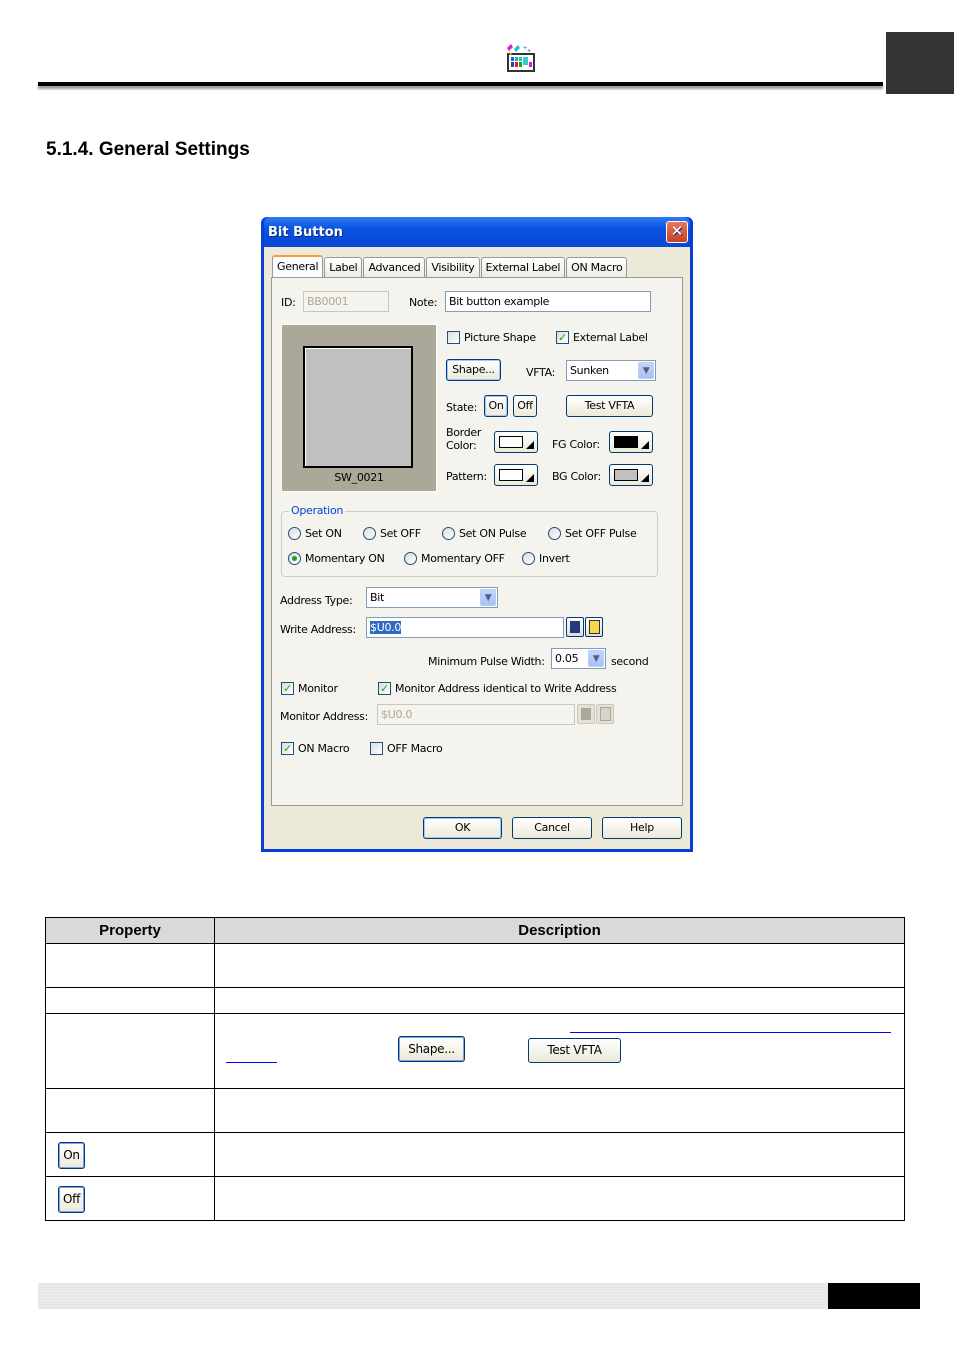  Describe the element at coordinates (410, 558) in the screenshot. I see `radio-momentary-off` at that location.